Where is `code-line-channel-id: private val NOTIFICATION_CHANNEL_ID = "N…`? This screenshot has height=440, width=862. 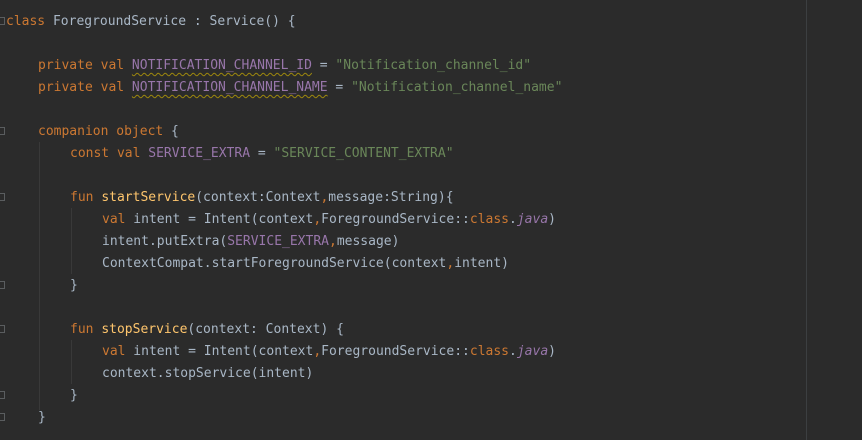
code-line-channel-id: private val NOTIFICATION_CHANNEL_ID = "N… is located at coordinates (284, 66).